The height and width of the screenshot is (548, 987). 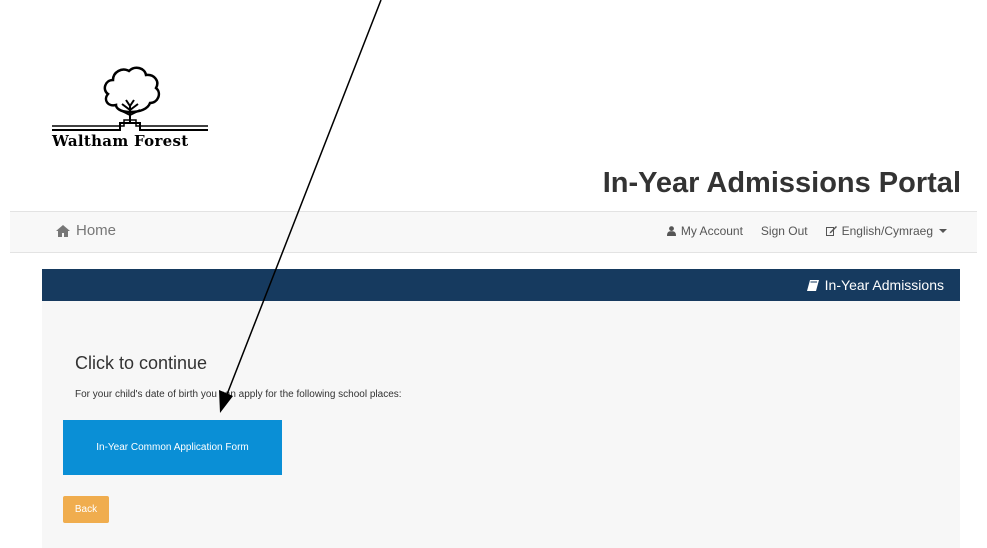 What do you see at coordinates (86, 509) in the screenshot?
I see `back-button: Back` at bounding box center [86, 509].